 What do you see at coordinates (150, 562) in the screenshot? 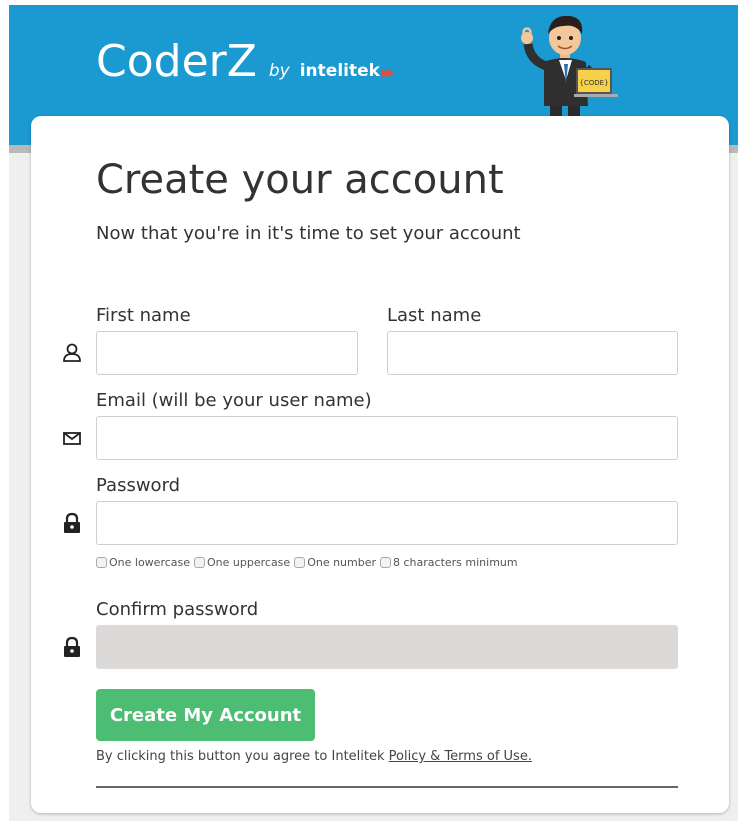
I see `requirement-label: One lowercase` at bounding box center [150, 562].